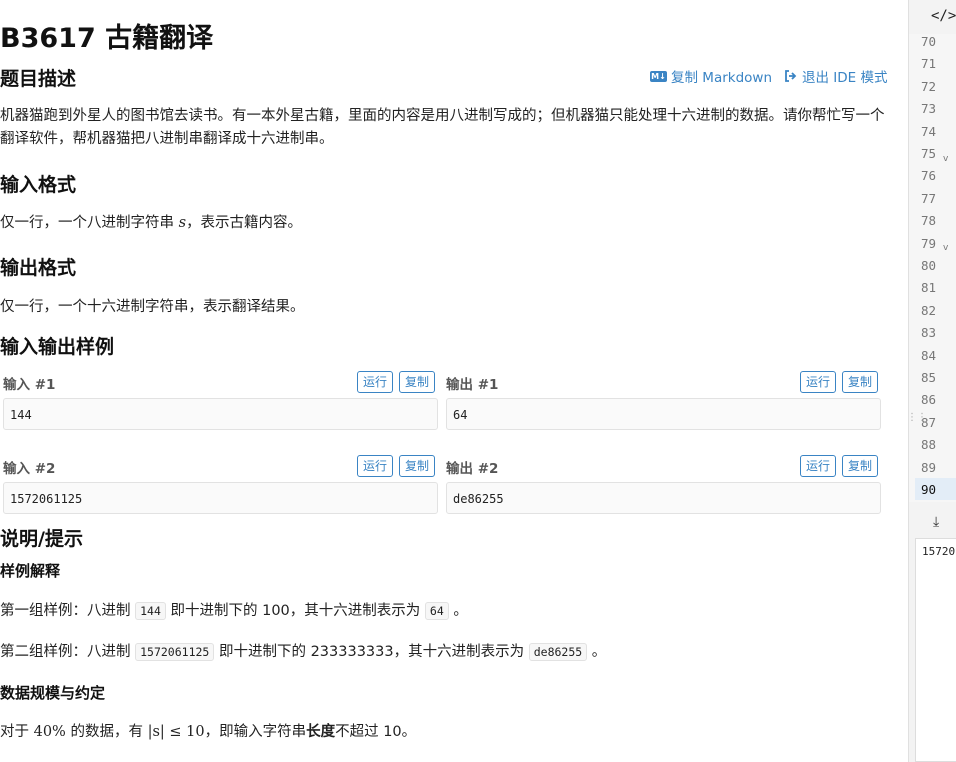 The image size is (956, 762). Describe the element at coordinates (57, 347) in the screenshot. I see `samples-heading: 输入输出样例` at that location.